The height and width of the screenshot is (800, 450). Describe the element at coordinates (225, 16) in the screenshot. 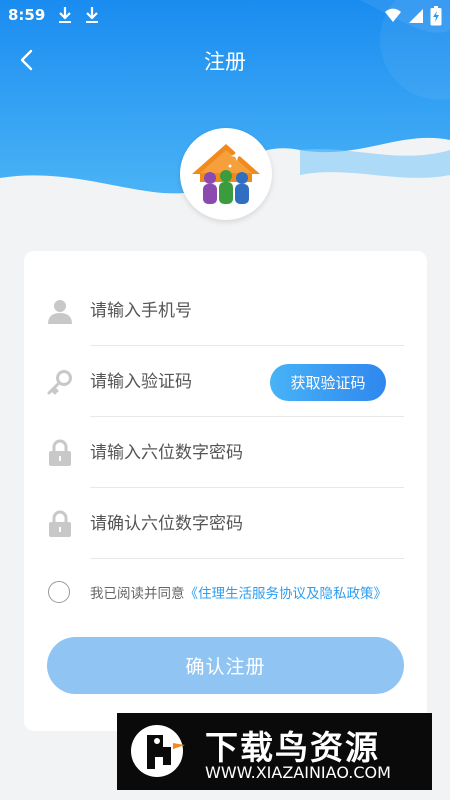

I see `status-bar: 8:59` at that location.